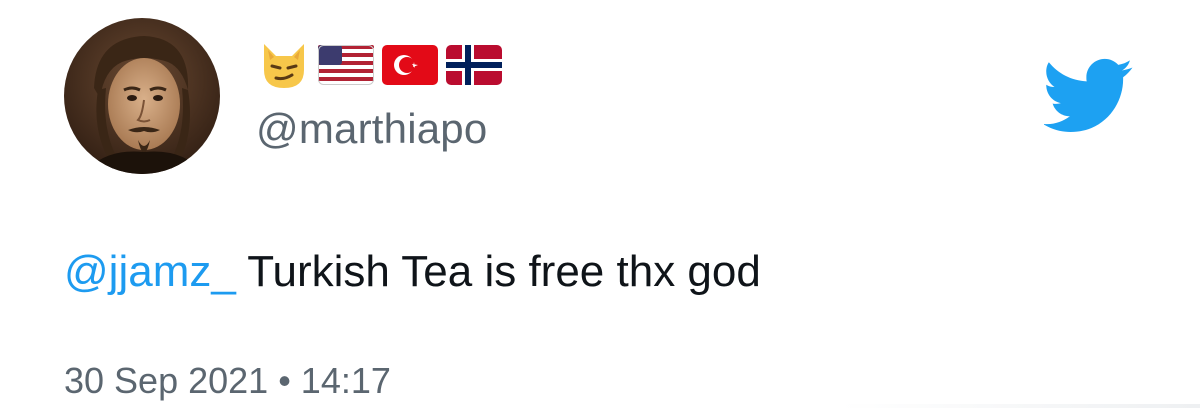 The height and width of the screenshot is (408, 1200). I want to click on tweet-timestamp: 30 Sep 2021 • 14:17, so click(227, 381).